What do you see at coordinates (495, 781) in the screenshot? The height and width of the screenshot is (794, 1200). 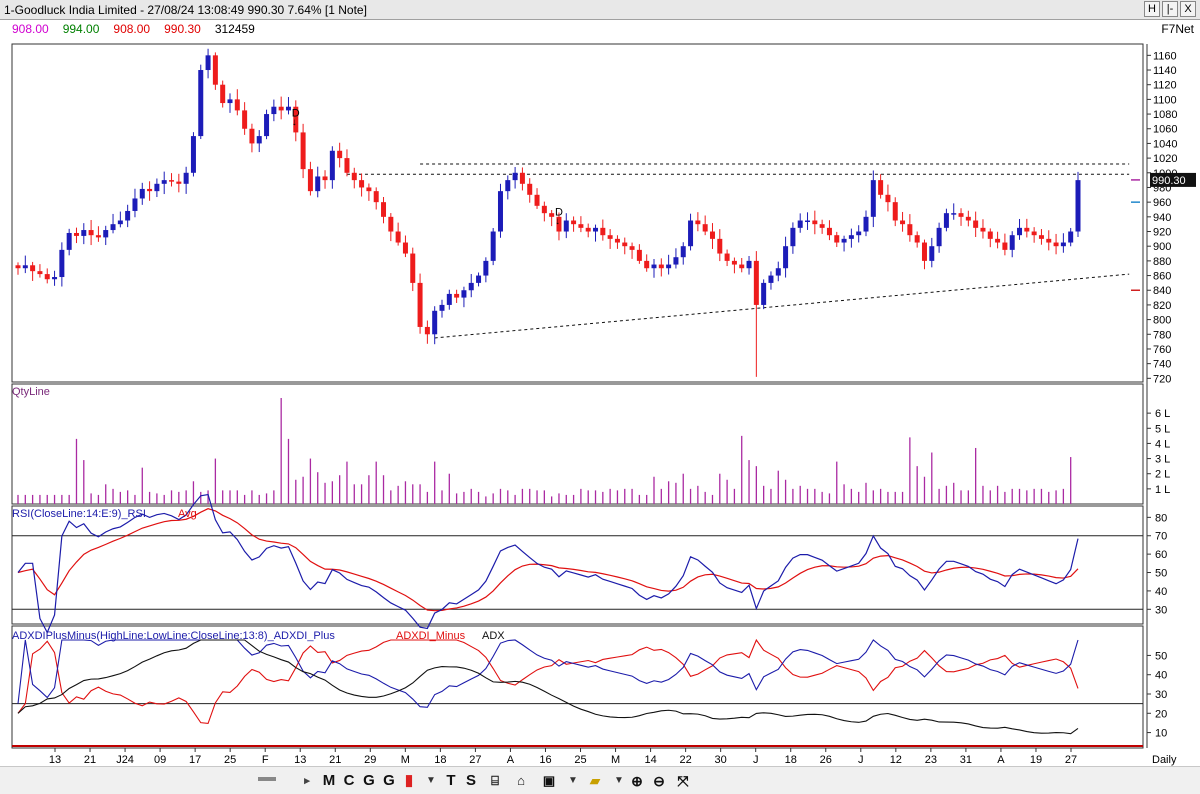 I see `chart-type-icon: ⌸` at bounding box center [495, 781].